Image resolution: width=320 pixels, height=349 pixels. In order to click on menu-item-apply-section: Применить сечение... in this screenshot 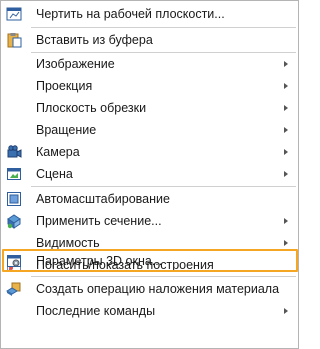, I will do `click(149, 221)`.